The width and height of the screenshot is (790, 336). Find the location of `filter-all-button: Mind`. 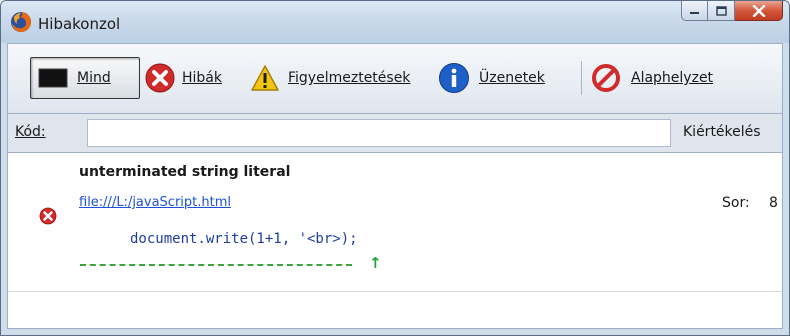

filter-all-button: Mind is located at coordinates (85, 78).